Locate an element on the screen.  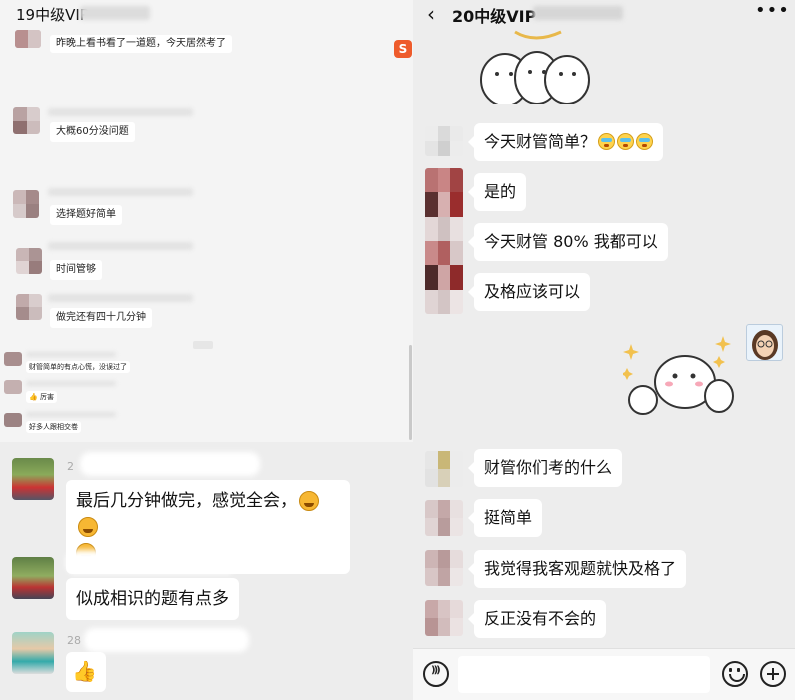
message-bubble: 👍 is located at coordinates (86, 672).